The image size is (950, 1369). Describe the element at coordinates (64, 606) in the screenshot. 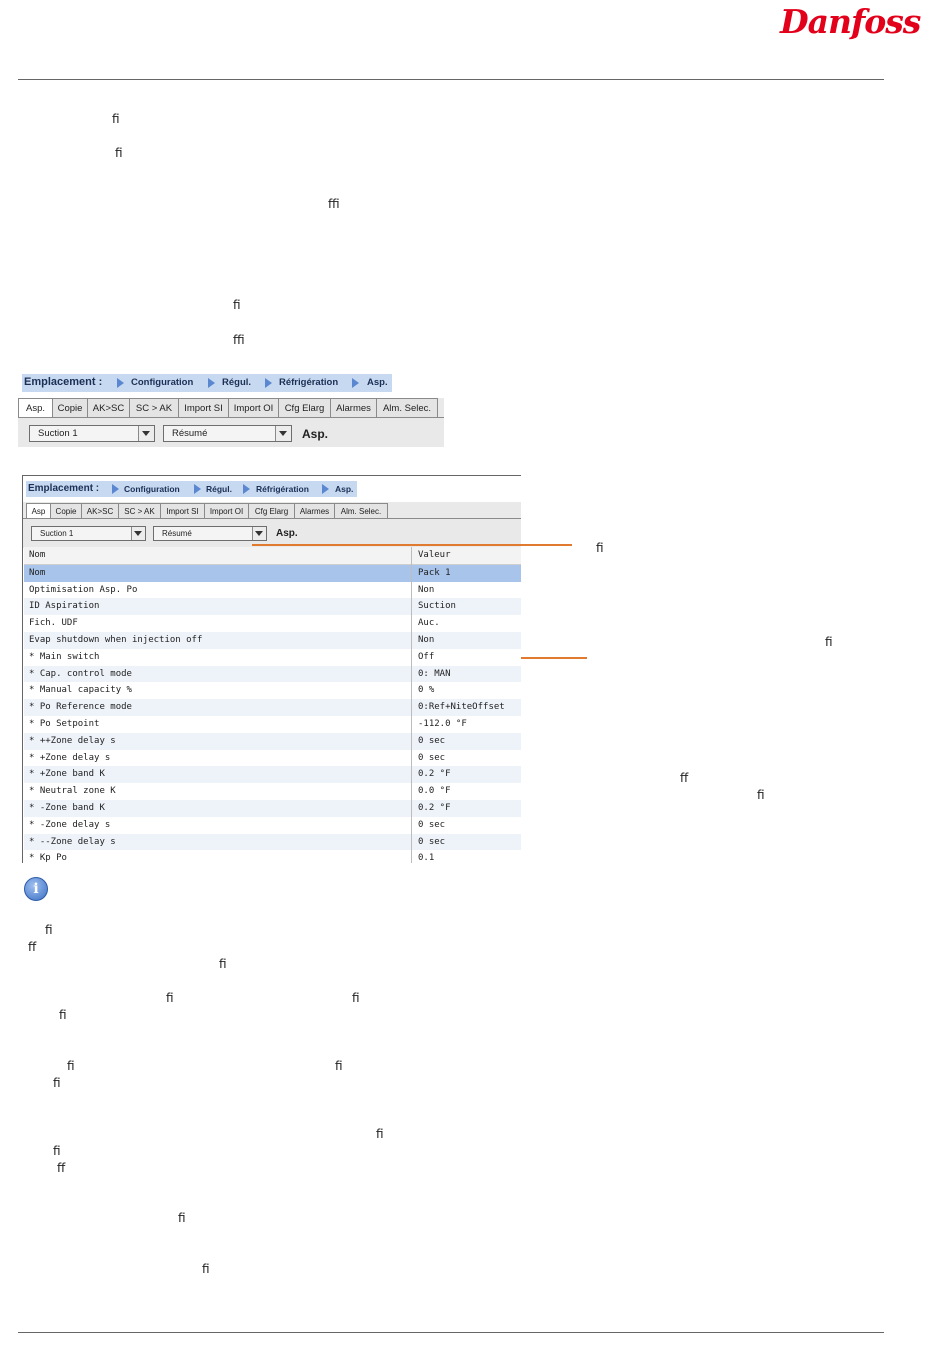

I see `row-name: ID Aspiration` at that location.